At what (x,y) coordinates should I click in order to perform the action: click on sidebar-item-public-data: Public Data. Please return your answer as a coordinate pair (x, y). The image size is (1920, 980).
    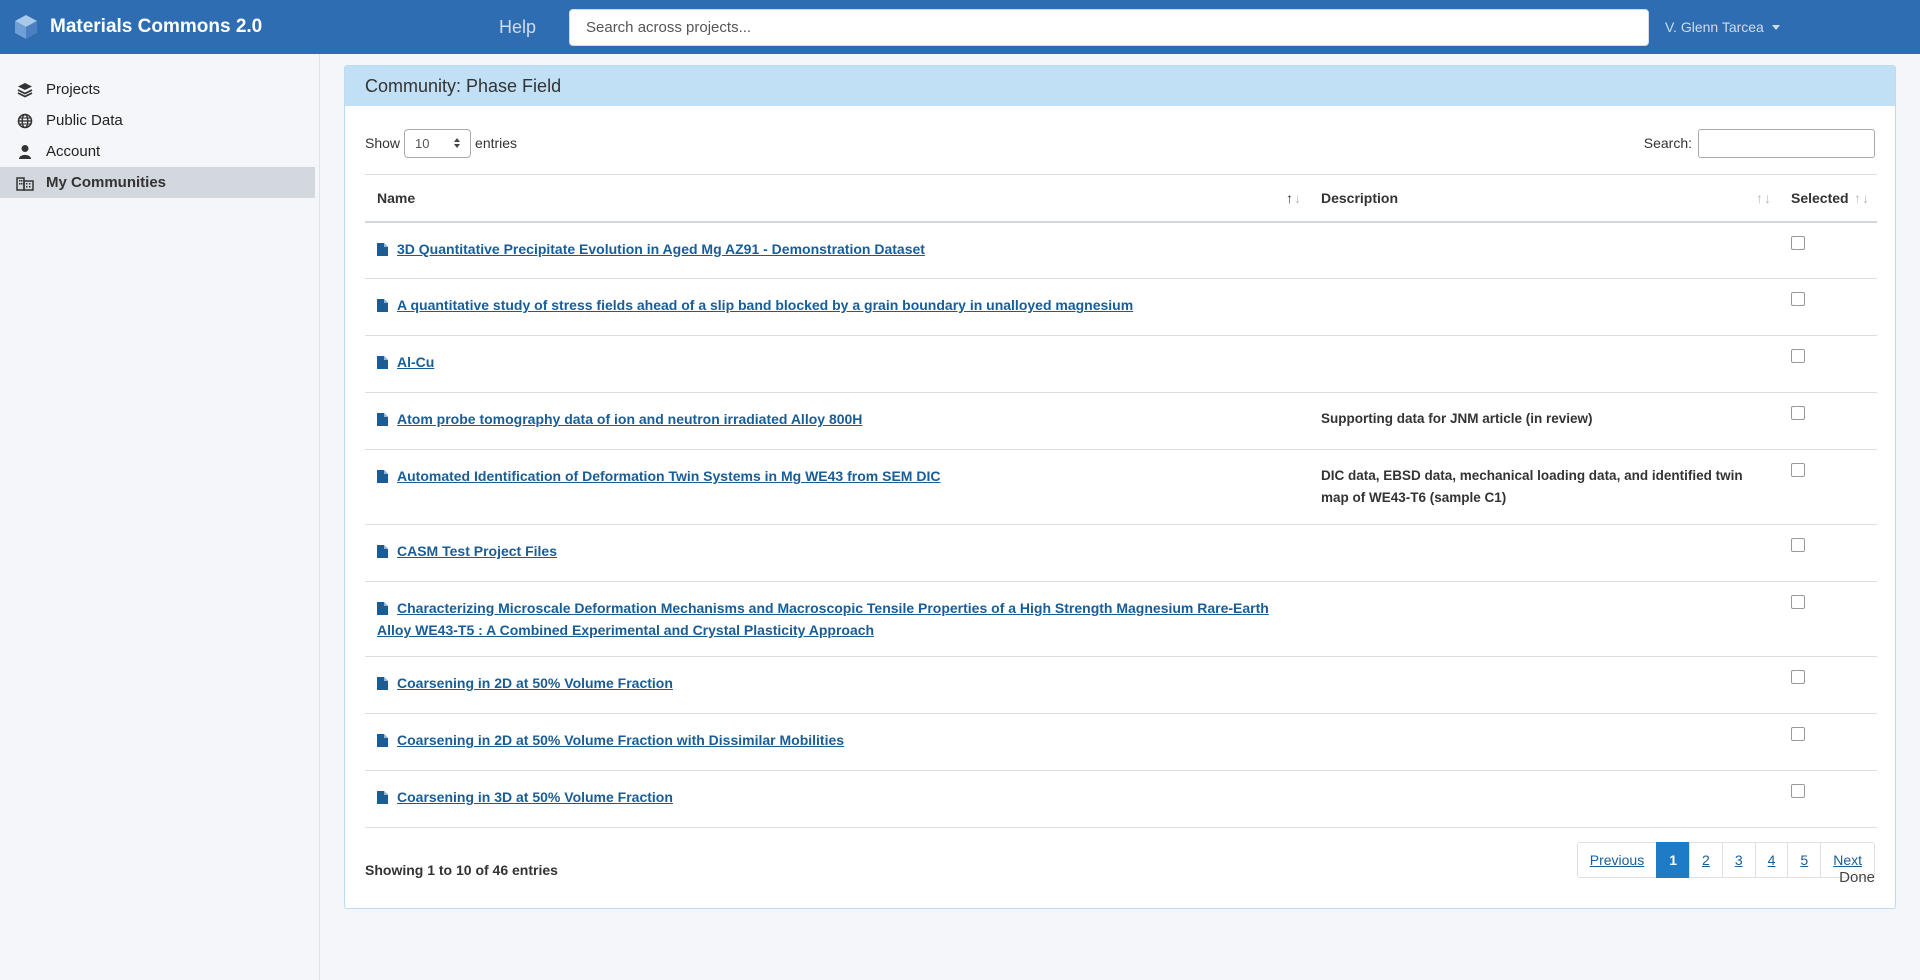
    Looking at the image, I should click on (157, 120).